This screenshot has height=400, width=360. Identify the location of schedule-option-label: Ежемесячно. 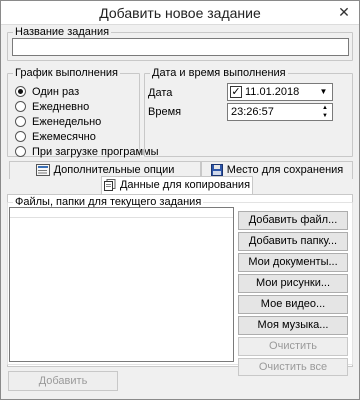
(64, 137).